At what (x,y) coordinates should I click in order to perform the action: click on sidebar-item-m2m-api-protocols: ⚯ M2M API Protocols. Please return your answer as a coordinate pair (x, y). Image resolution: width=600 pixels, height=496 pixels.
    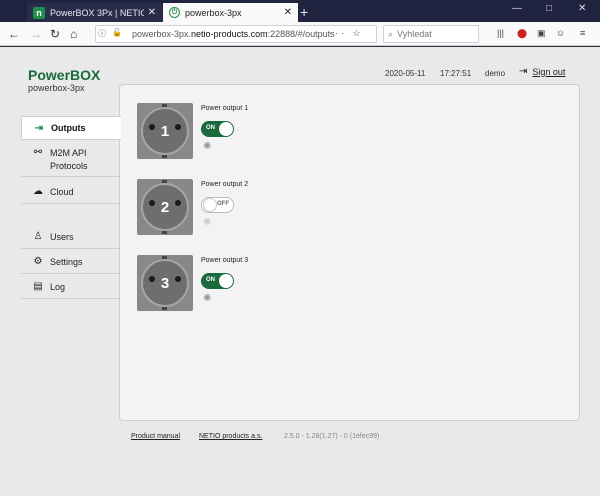
    Looking at the image, I should click on (70, 159).